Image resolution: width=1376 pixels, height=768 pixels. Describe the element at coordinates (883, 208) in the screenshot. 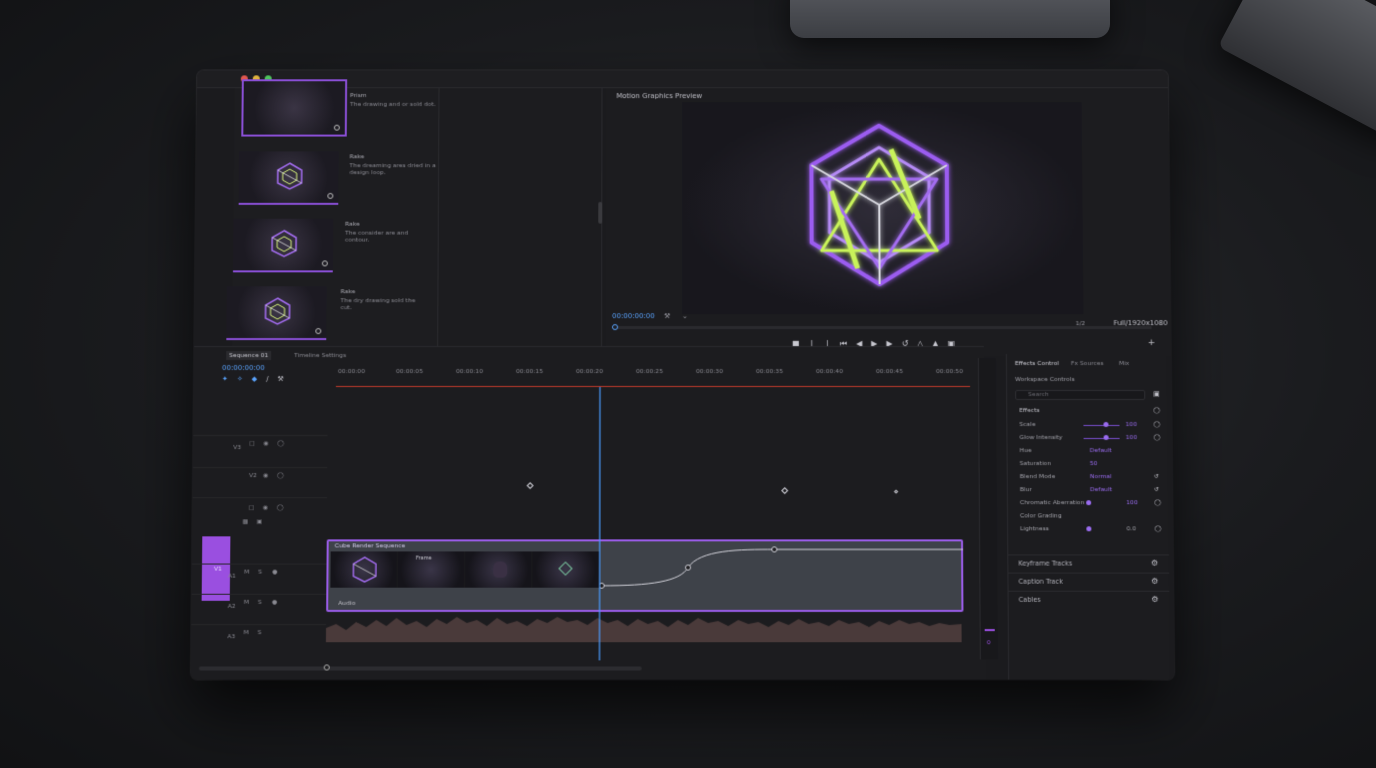

I see `preview-canvas` at that location.